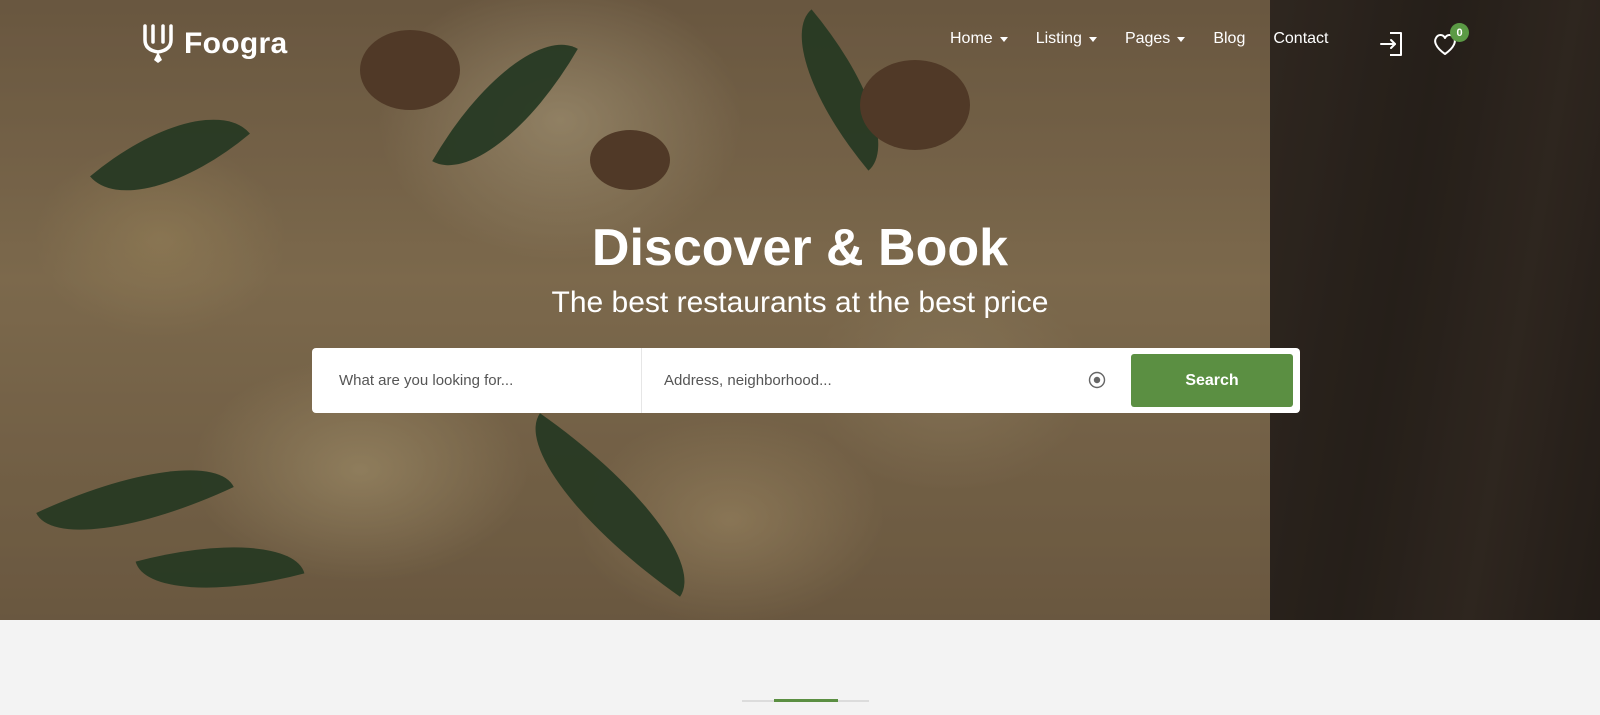 The height and width of the screenshot is (715, 1600). Describe the element at coordinates (1392, 44) in the screenshot. I see `login-icon` at that location.